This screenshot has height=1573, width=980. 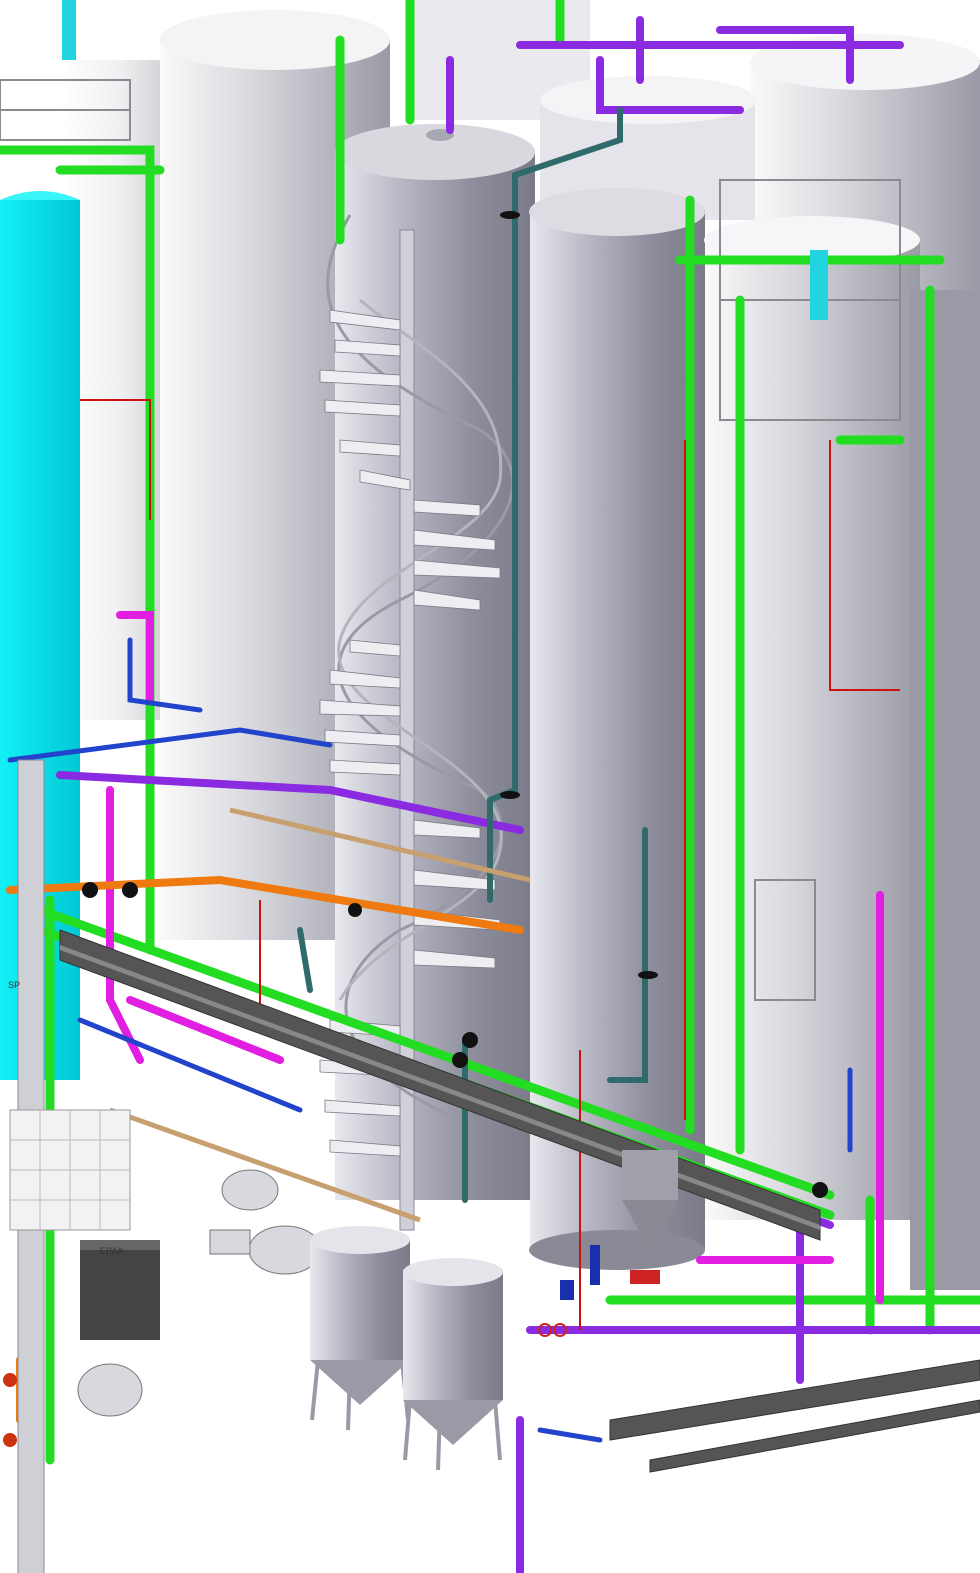 I want to click on tank-center-left-tall, so click(x=435, y=662).